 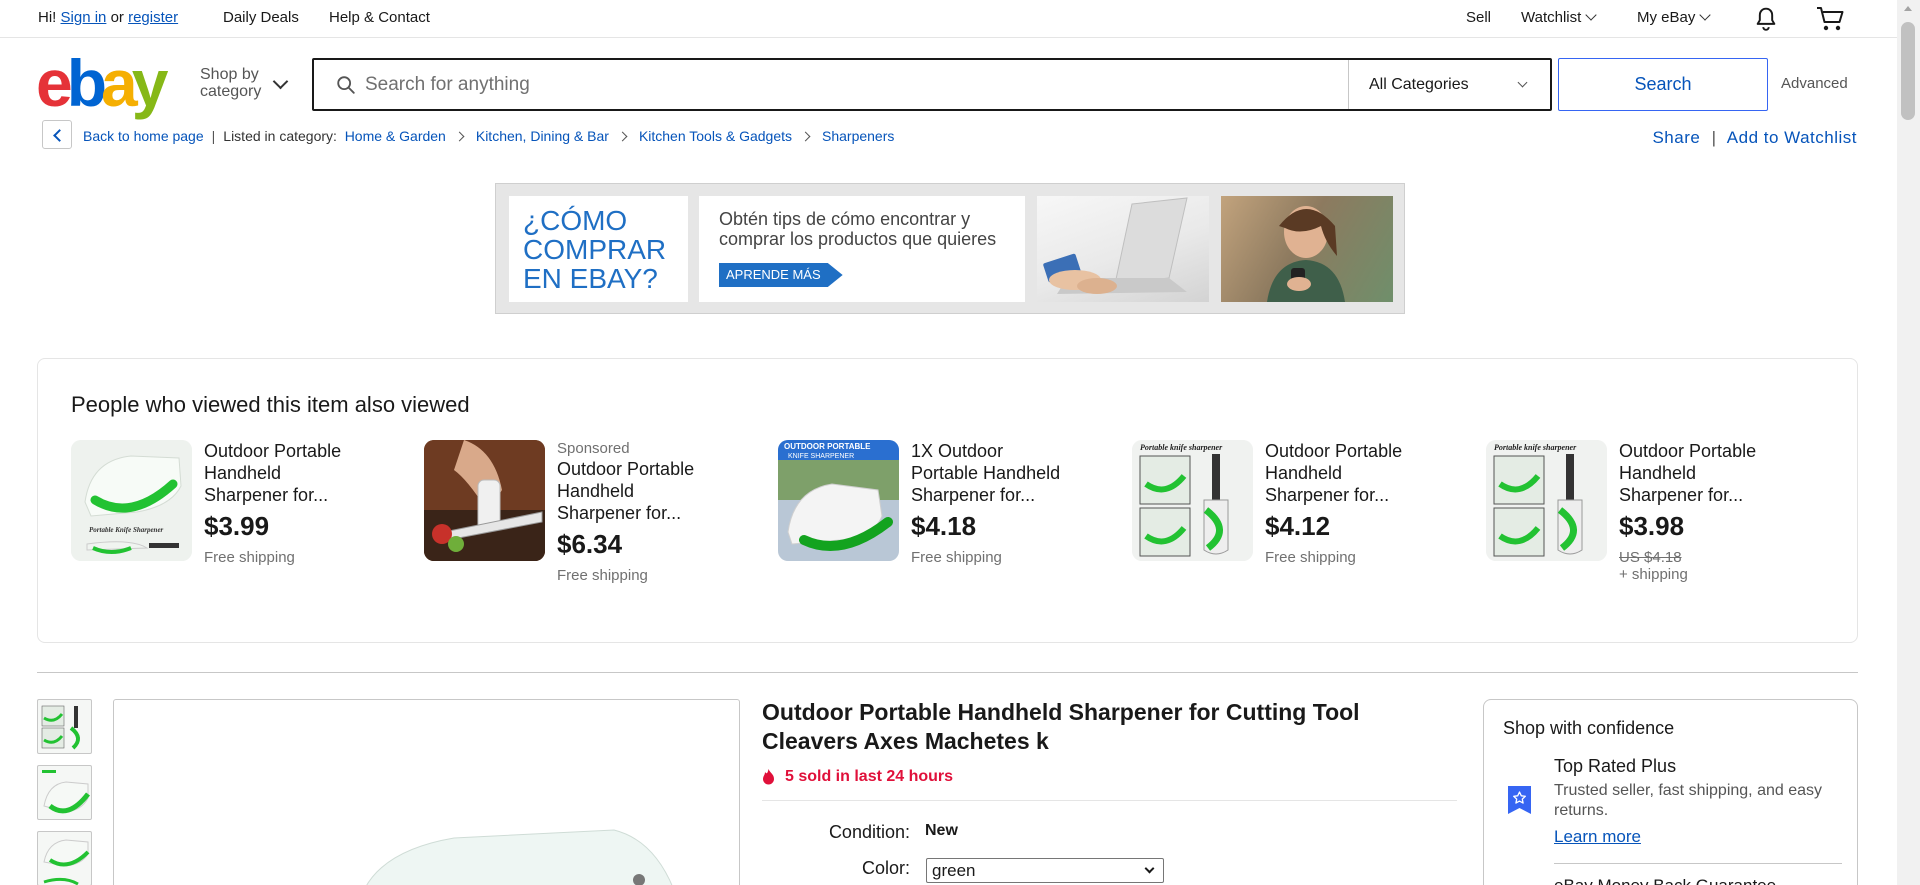 What do you see at coordinates (270, 404) in the screenshot?
I see `section-title: People who viewed this item also viewed` at bounding box center [270, 404].